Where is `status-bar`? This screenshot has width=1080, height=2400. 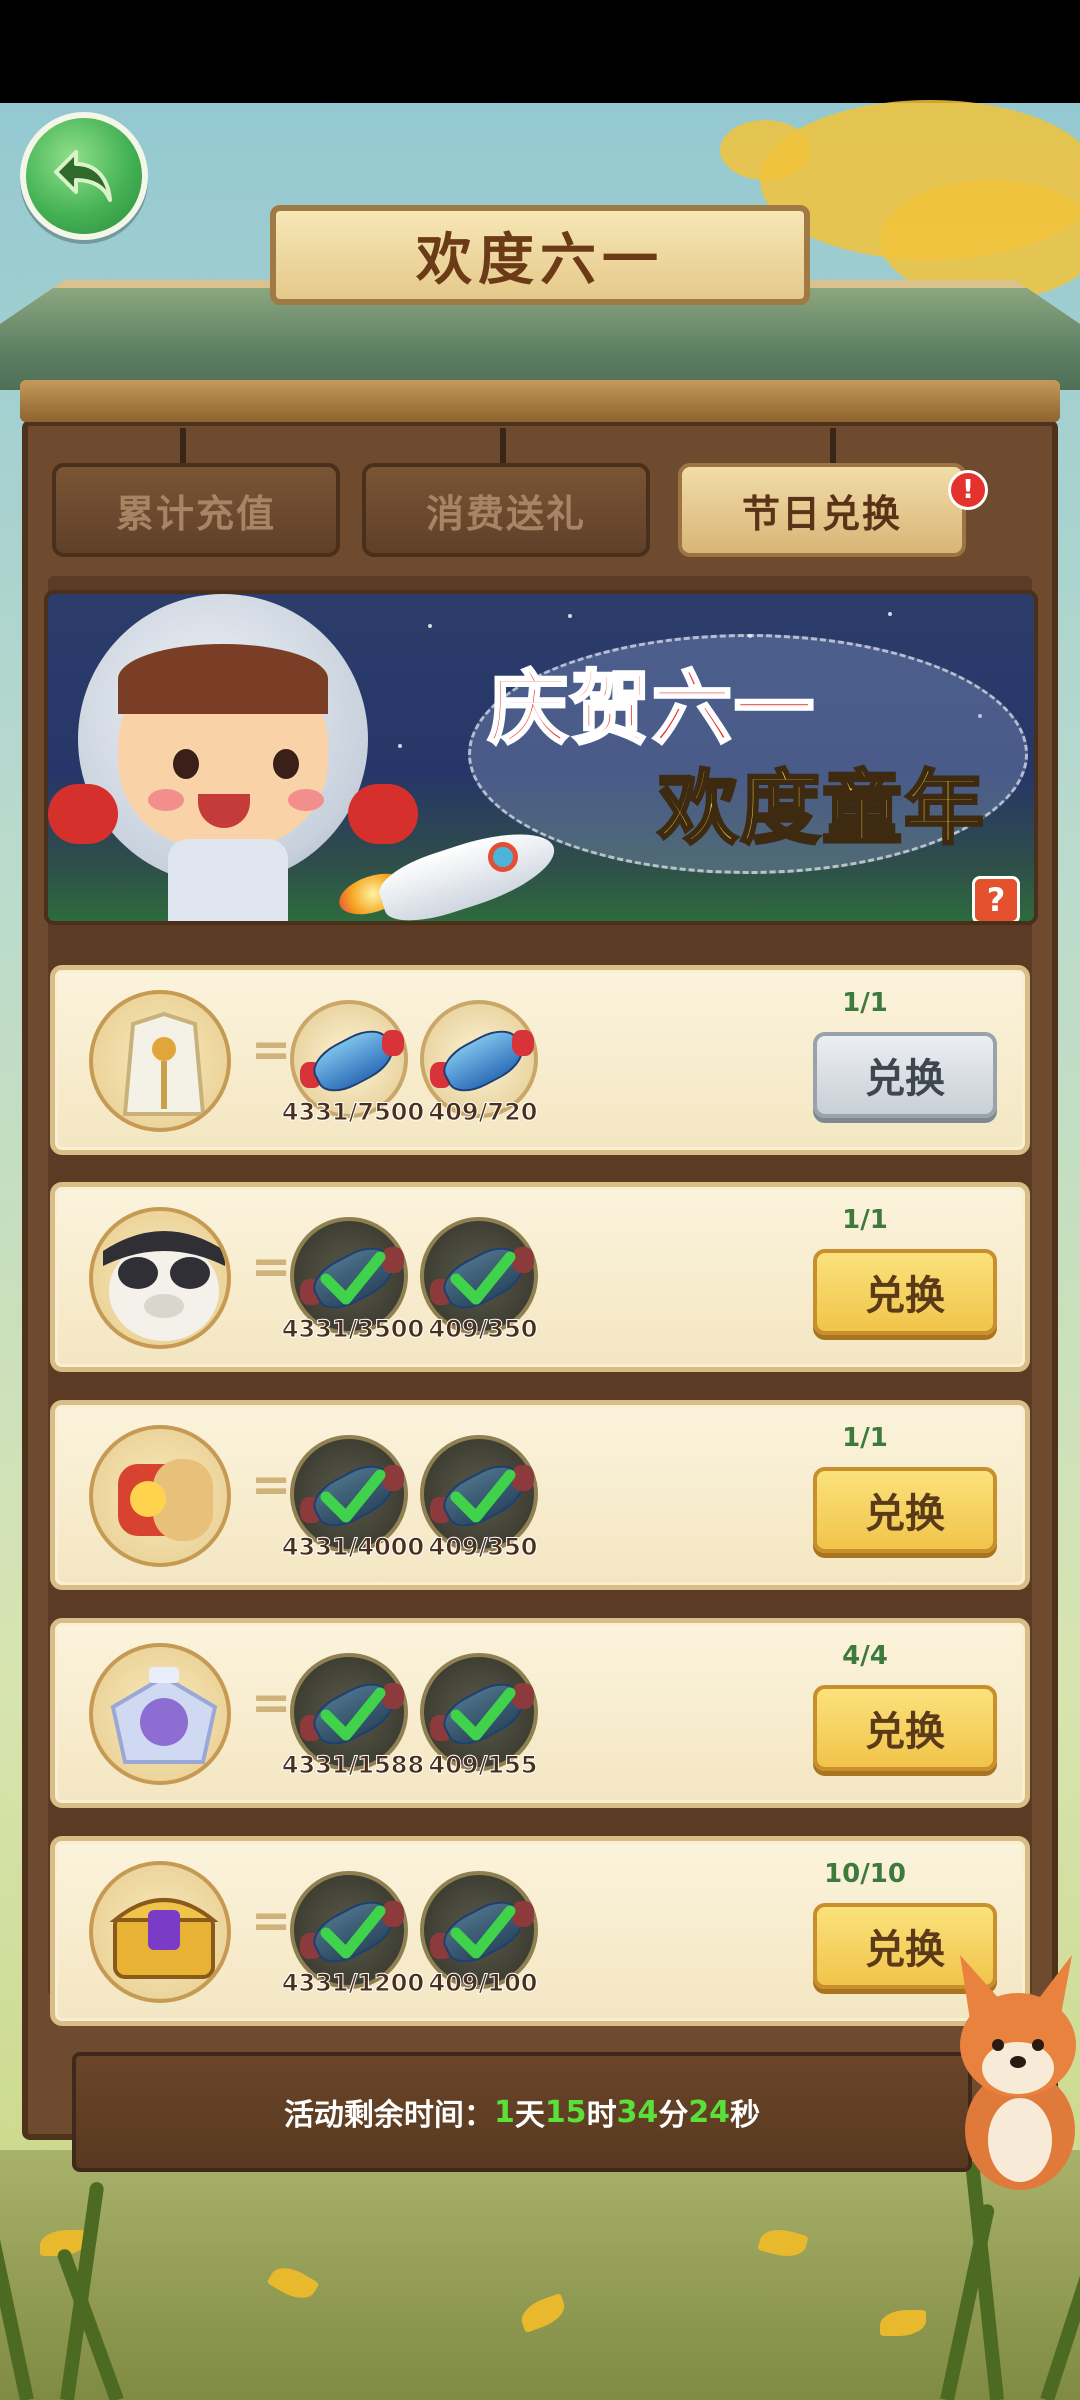
status-bar is located at coordinates (540, 51).